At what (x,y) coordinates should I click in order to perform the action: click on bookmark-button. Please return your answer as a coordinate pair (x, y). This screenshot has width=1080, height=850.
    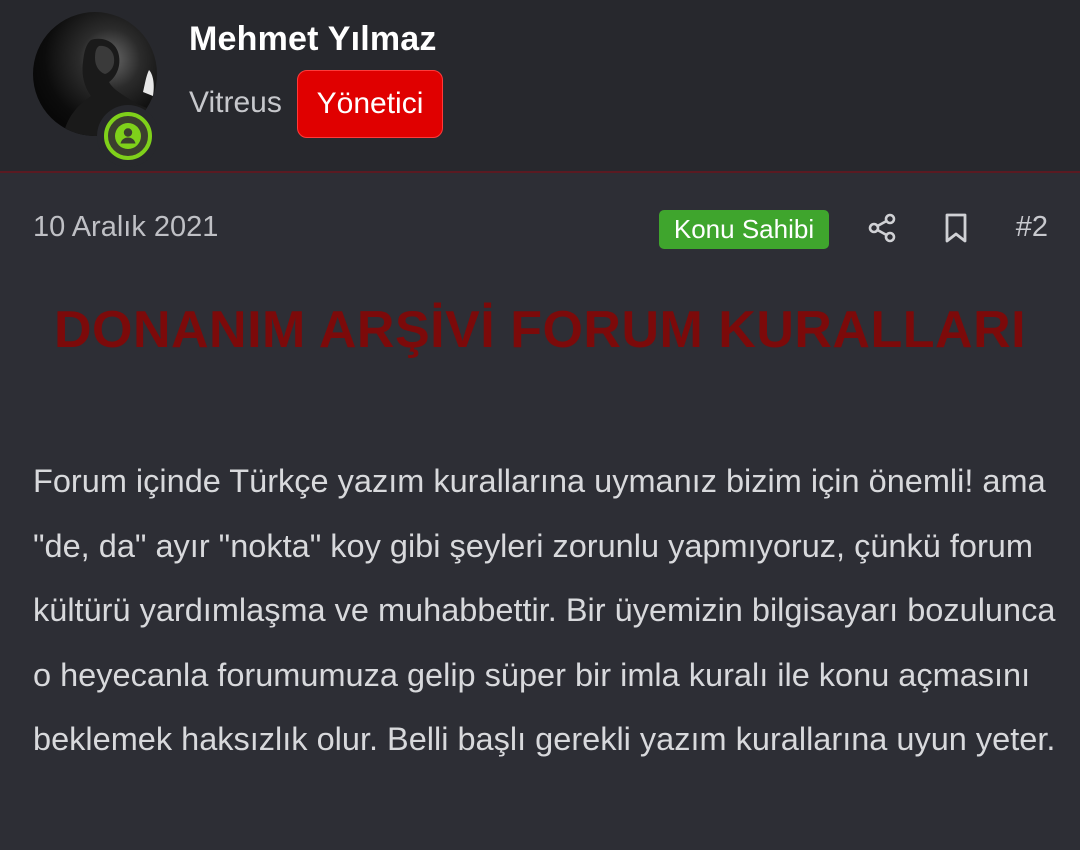
    Looking at the image, I should click on (956, 228).